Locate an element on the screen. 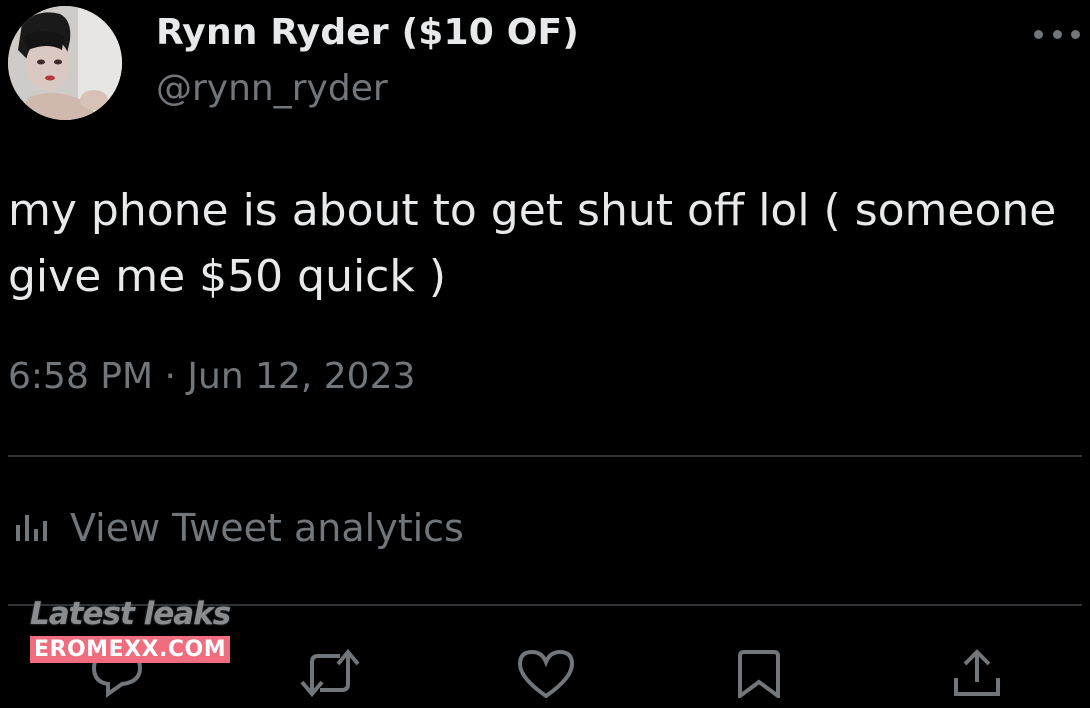  retweet-button is located at coordinates (330, 673).